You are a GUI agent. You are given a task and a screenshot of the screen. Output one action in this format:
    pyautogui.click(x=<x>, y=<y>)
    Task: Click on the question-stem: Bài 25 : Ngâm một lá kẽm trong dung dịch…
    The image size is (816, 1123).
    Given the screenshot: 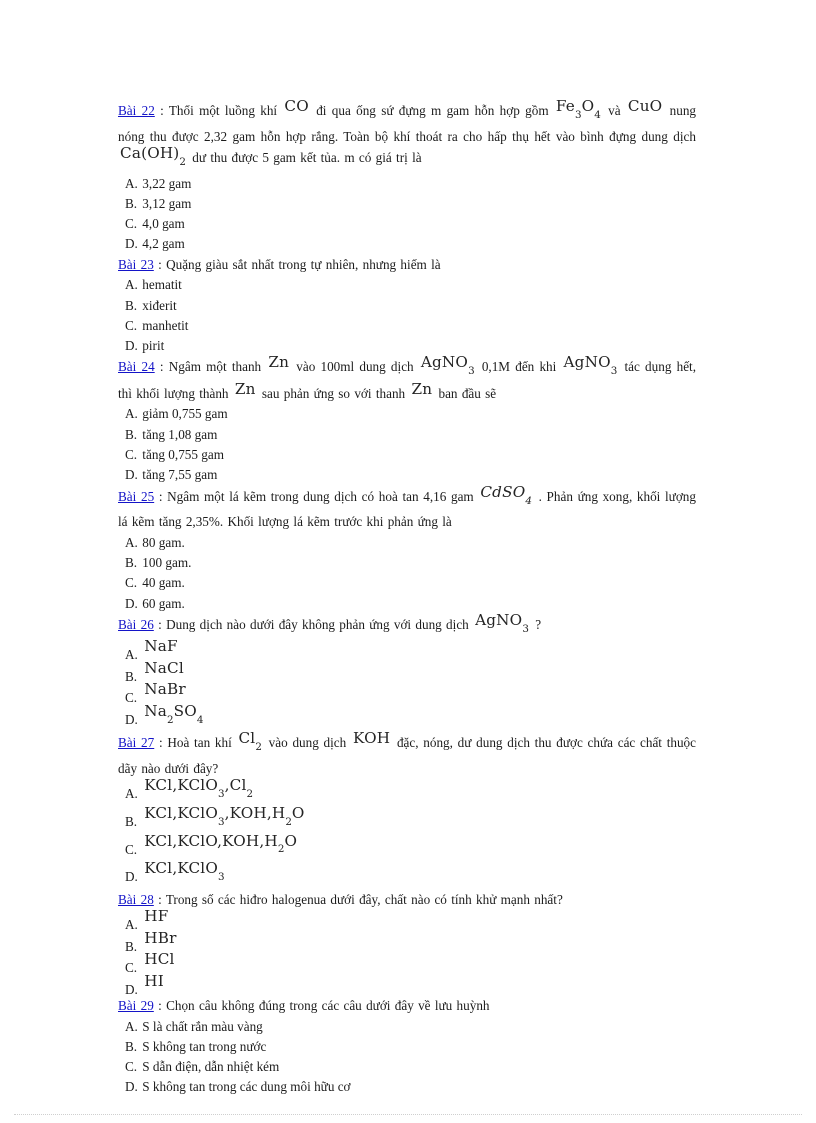 What is the action you would take?
    pyautogui.click(x=407, y=508)
    